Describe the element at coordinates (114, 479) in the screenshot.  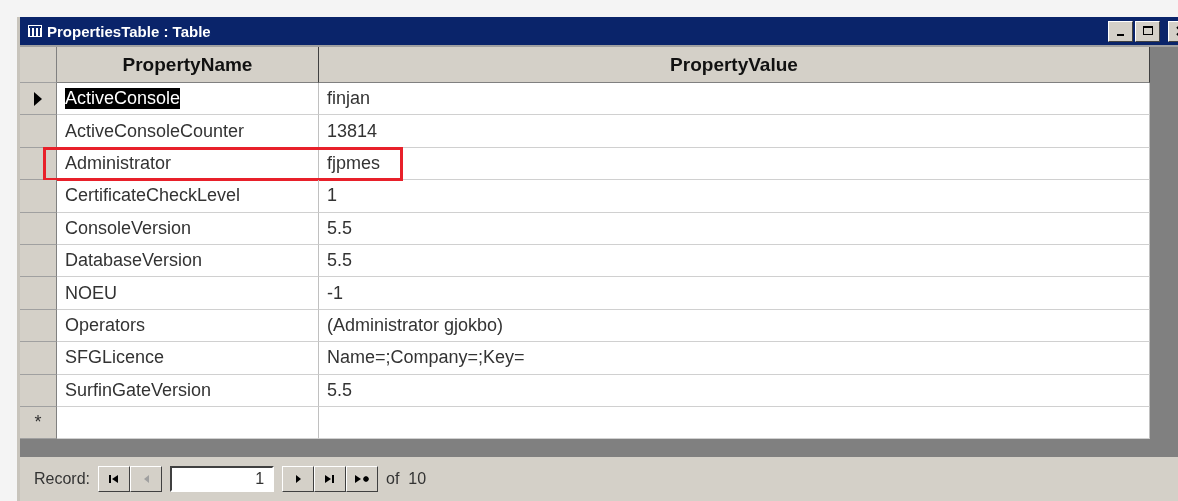
I see `first-record-button` at that location.